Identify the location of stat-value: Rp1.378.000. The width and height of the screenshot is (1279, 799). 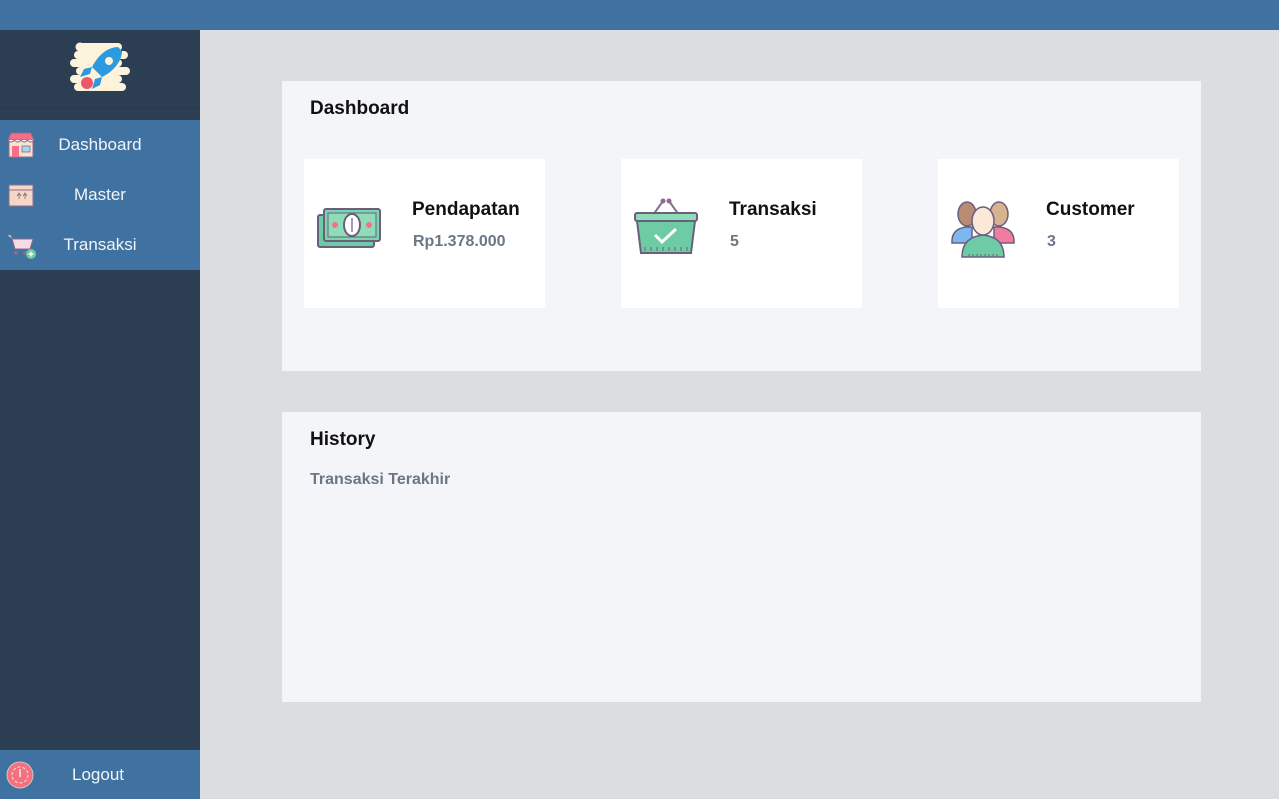
(459, 241).